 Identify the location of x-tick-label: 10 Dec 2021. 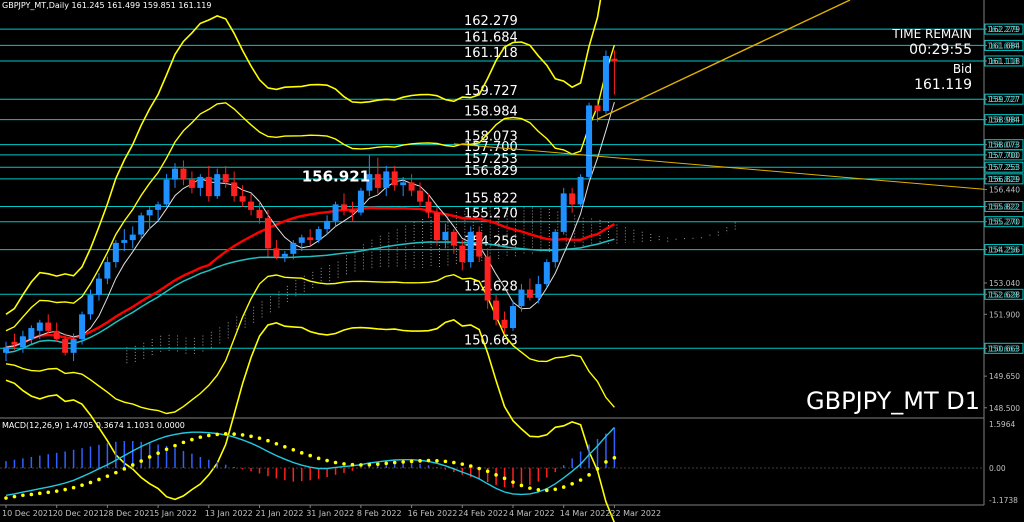
(27, 513).